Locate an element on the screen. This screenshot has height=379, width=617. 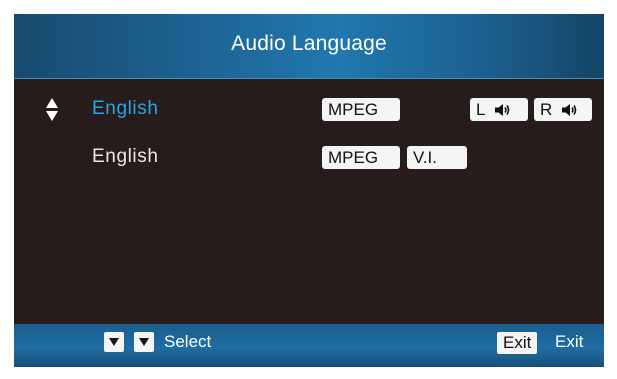
dialog-title: Audio Language is located at coordinates (309, 43).